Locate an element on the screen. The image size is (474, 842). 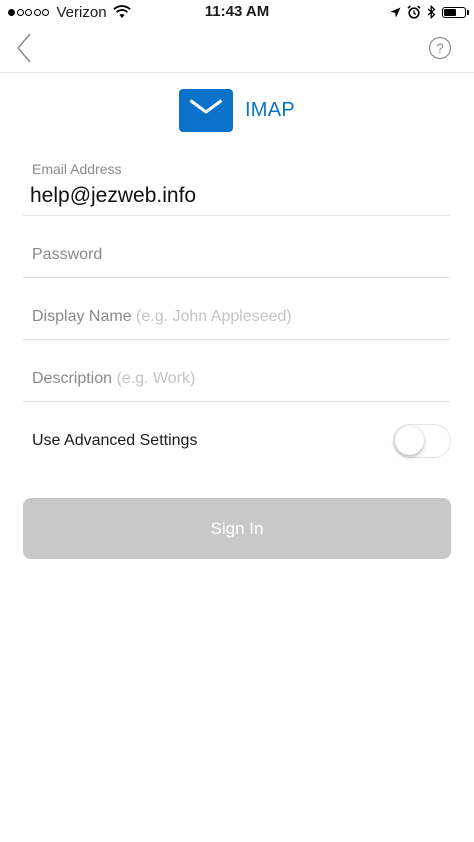
description-label: Description is located at coordinates (72, 378).